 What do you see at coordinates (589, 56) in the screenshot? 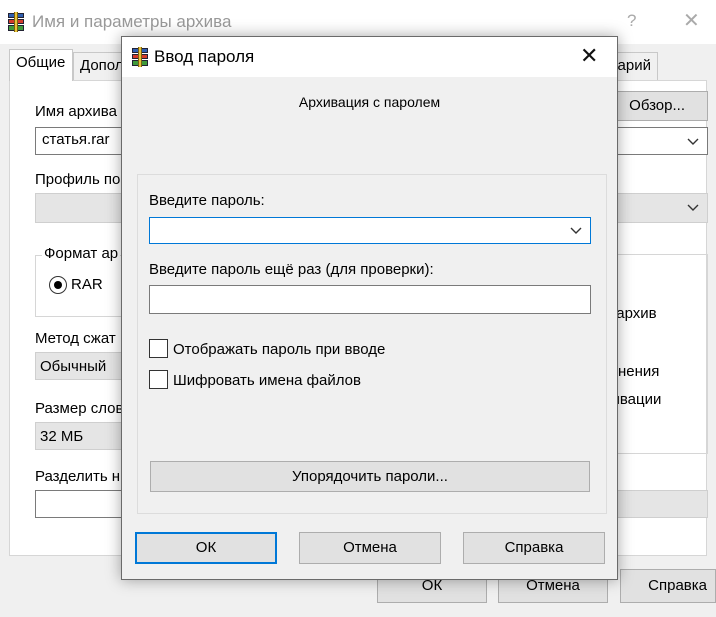
I see `dialog-close-icon: ✕` at bounding box center [589, 56].